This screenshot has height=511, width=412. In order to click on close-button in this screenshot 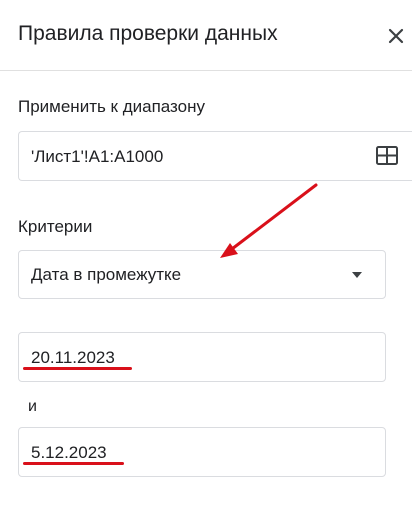, I will do `click(396, 36)`.